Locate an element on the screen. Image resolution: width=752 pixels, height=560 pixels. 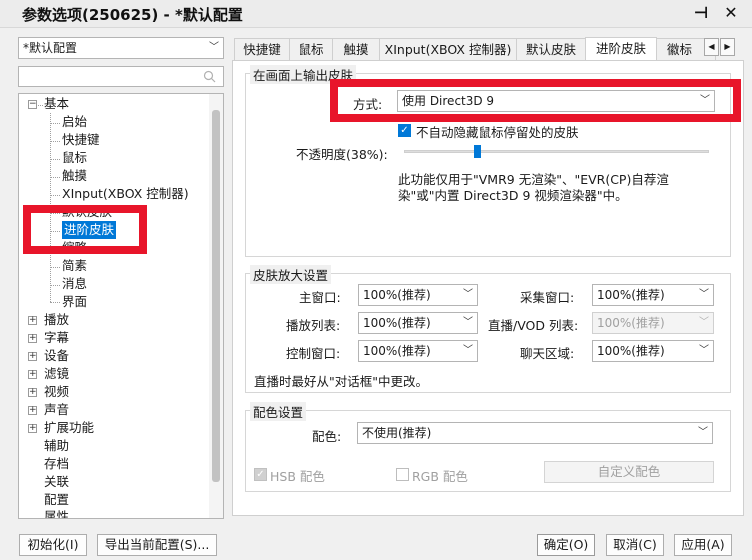
tree-item-xinput: XInput(XBOX 控制器) is located at coordinates (125, 194).